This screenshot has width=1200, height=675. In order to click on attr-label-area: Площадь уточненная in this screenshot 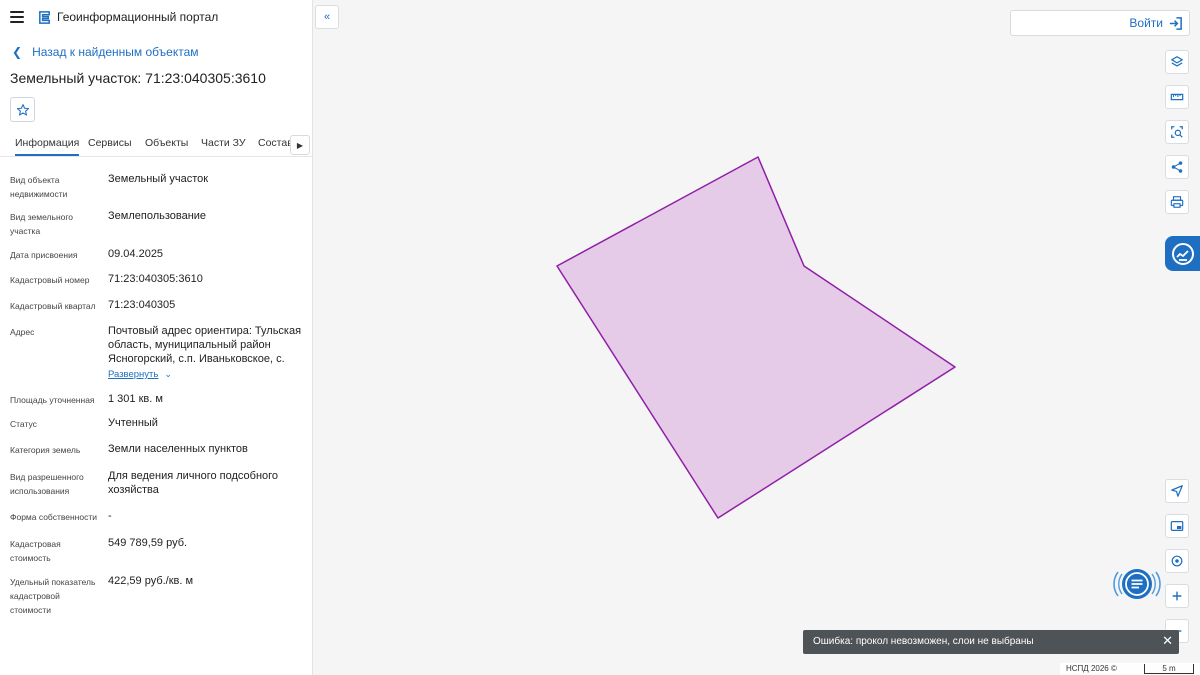, I will do `click(52, 400)`.